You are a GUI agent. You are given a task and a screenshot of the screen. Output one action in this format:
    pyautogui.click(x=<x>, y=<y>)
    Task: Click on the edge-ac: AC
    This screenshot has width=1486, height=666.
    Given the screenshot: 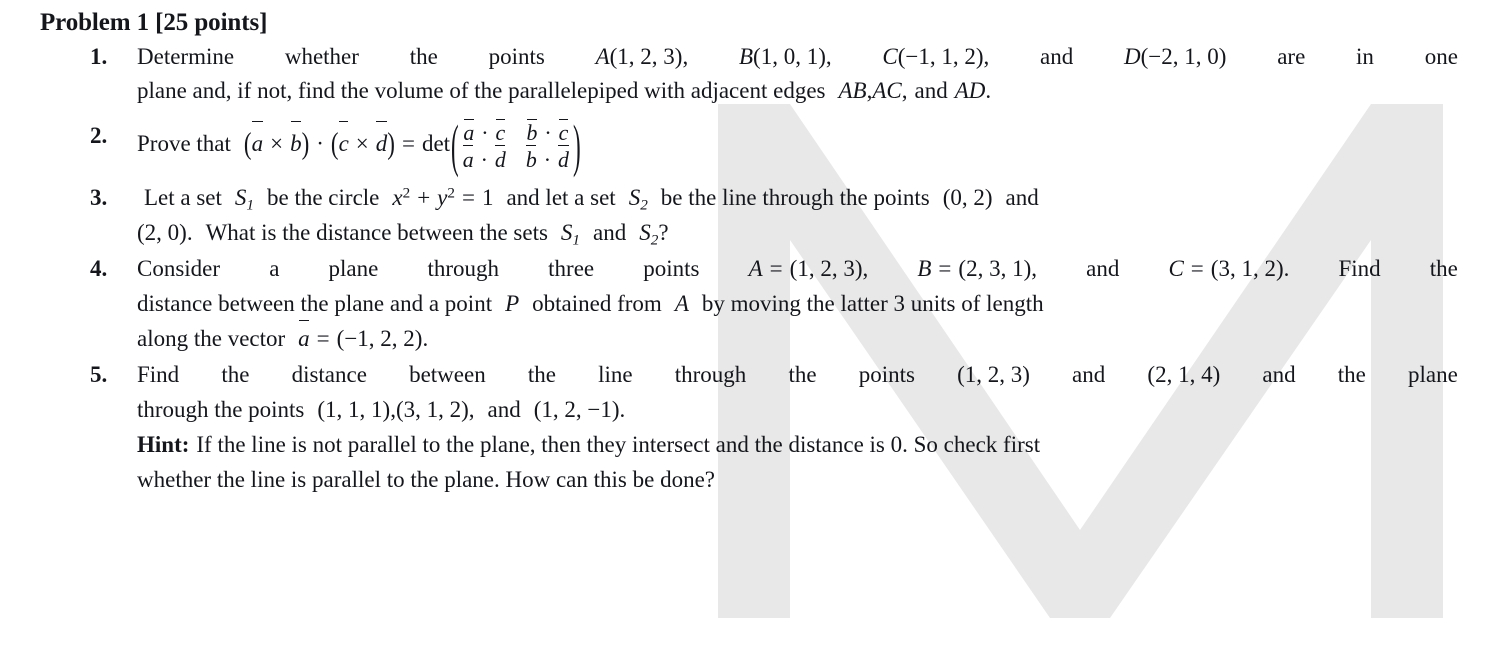 What is the action you would take?
    pyautogui.click(x=887, y=91)
    